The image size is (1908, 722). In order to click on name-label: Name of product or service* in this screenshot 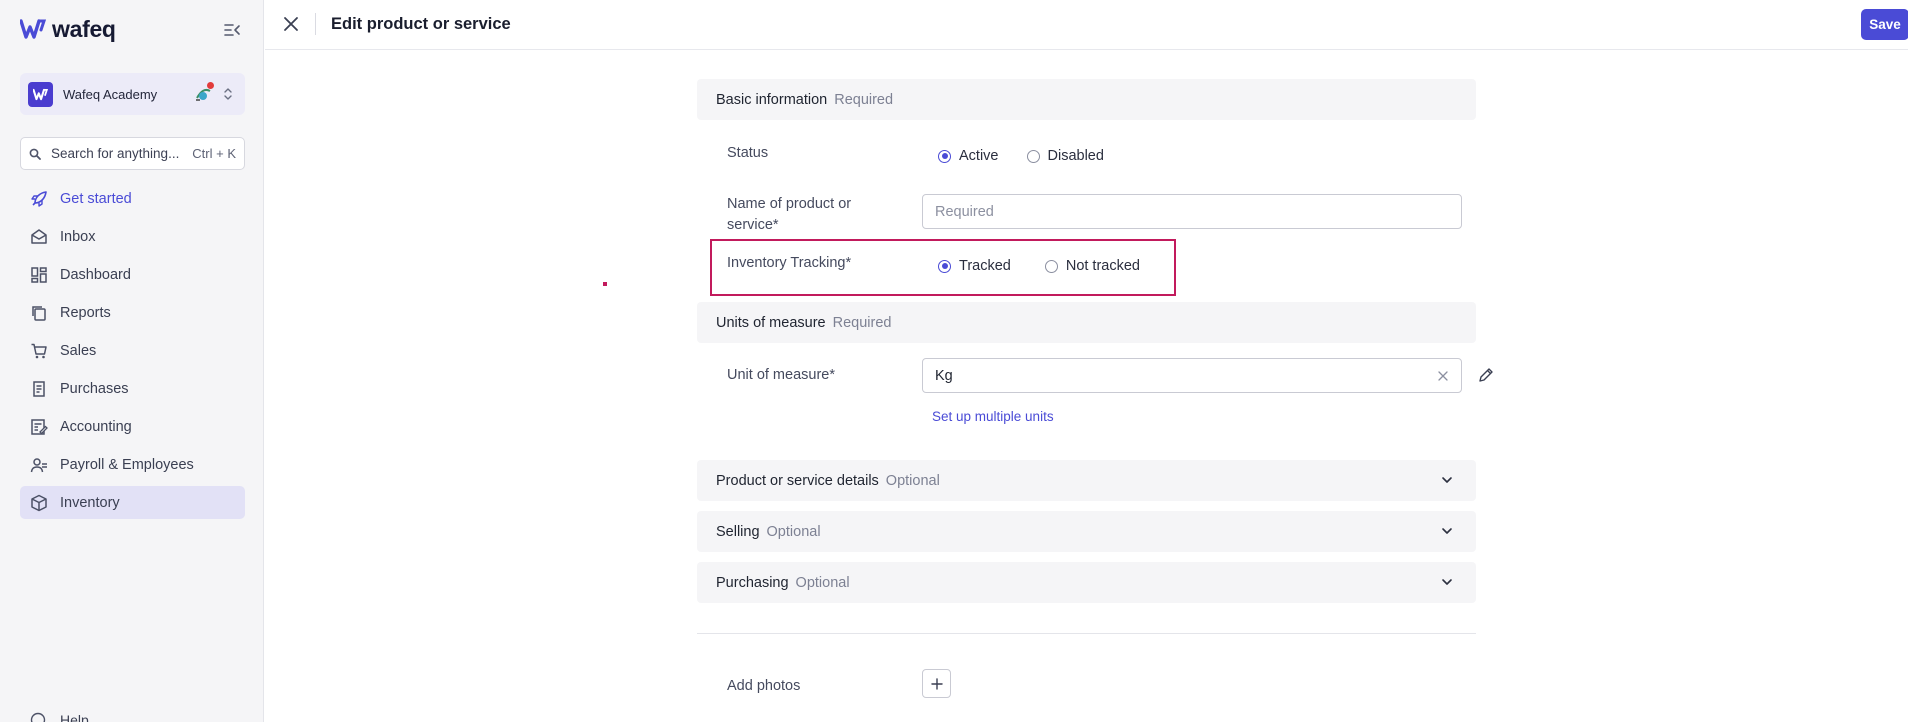, I will do `click(789, 214)`.